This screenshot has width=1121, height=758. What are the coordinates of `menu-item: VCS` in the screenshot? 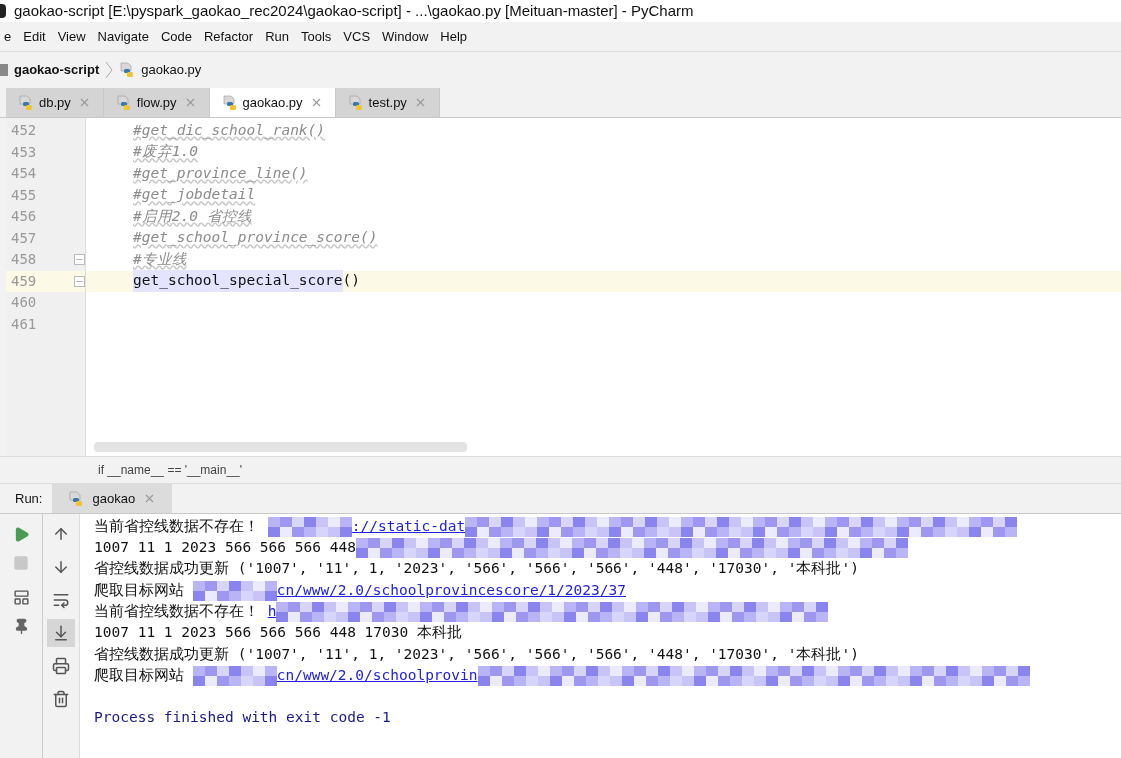 It's located at (357, 36).